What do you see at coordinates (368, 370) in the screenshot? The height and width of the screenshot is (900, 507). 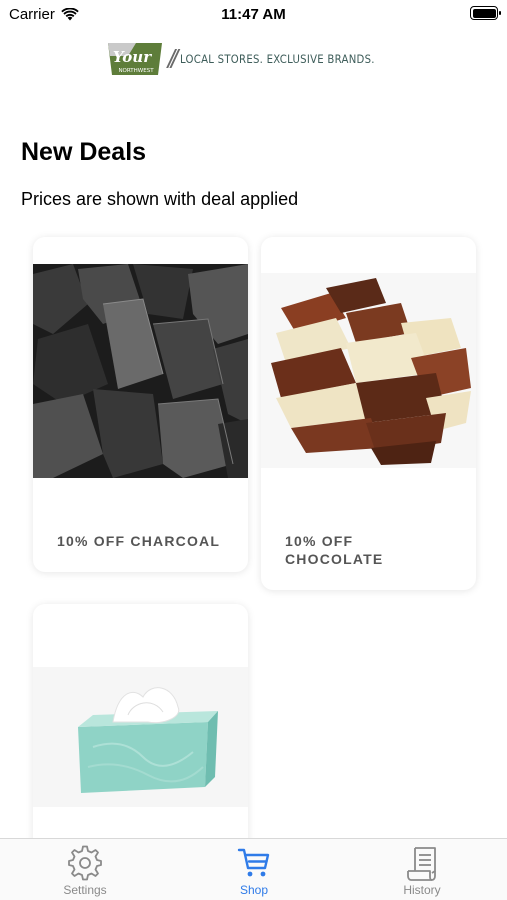 I see `chocolate-image` at bounding box center [368, 370].